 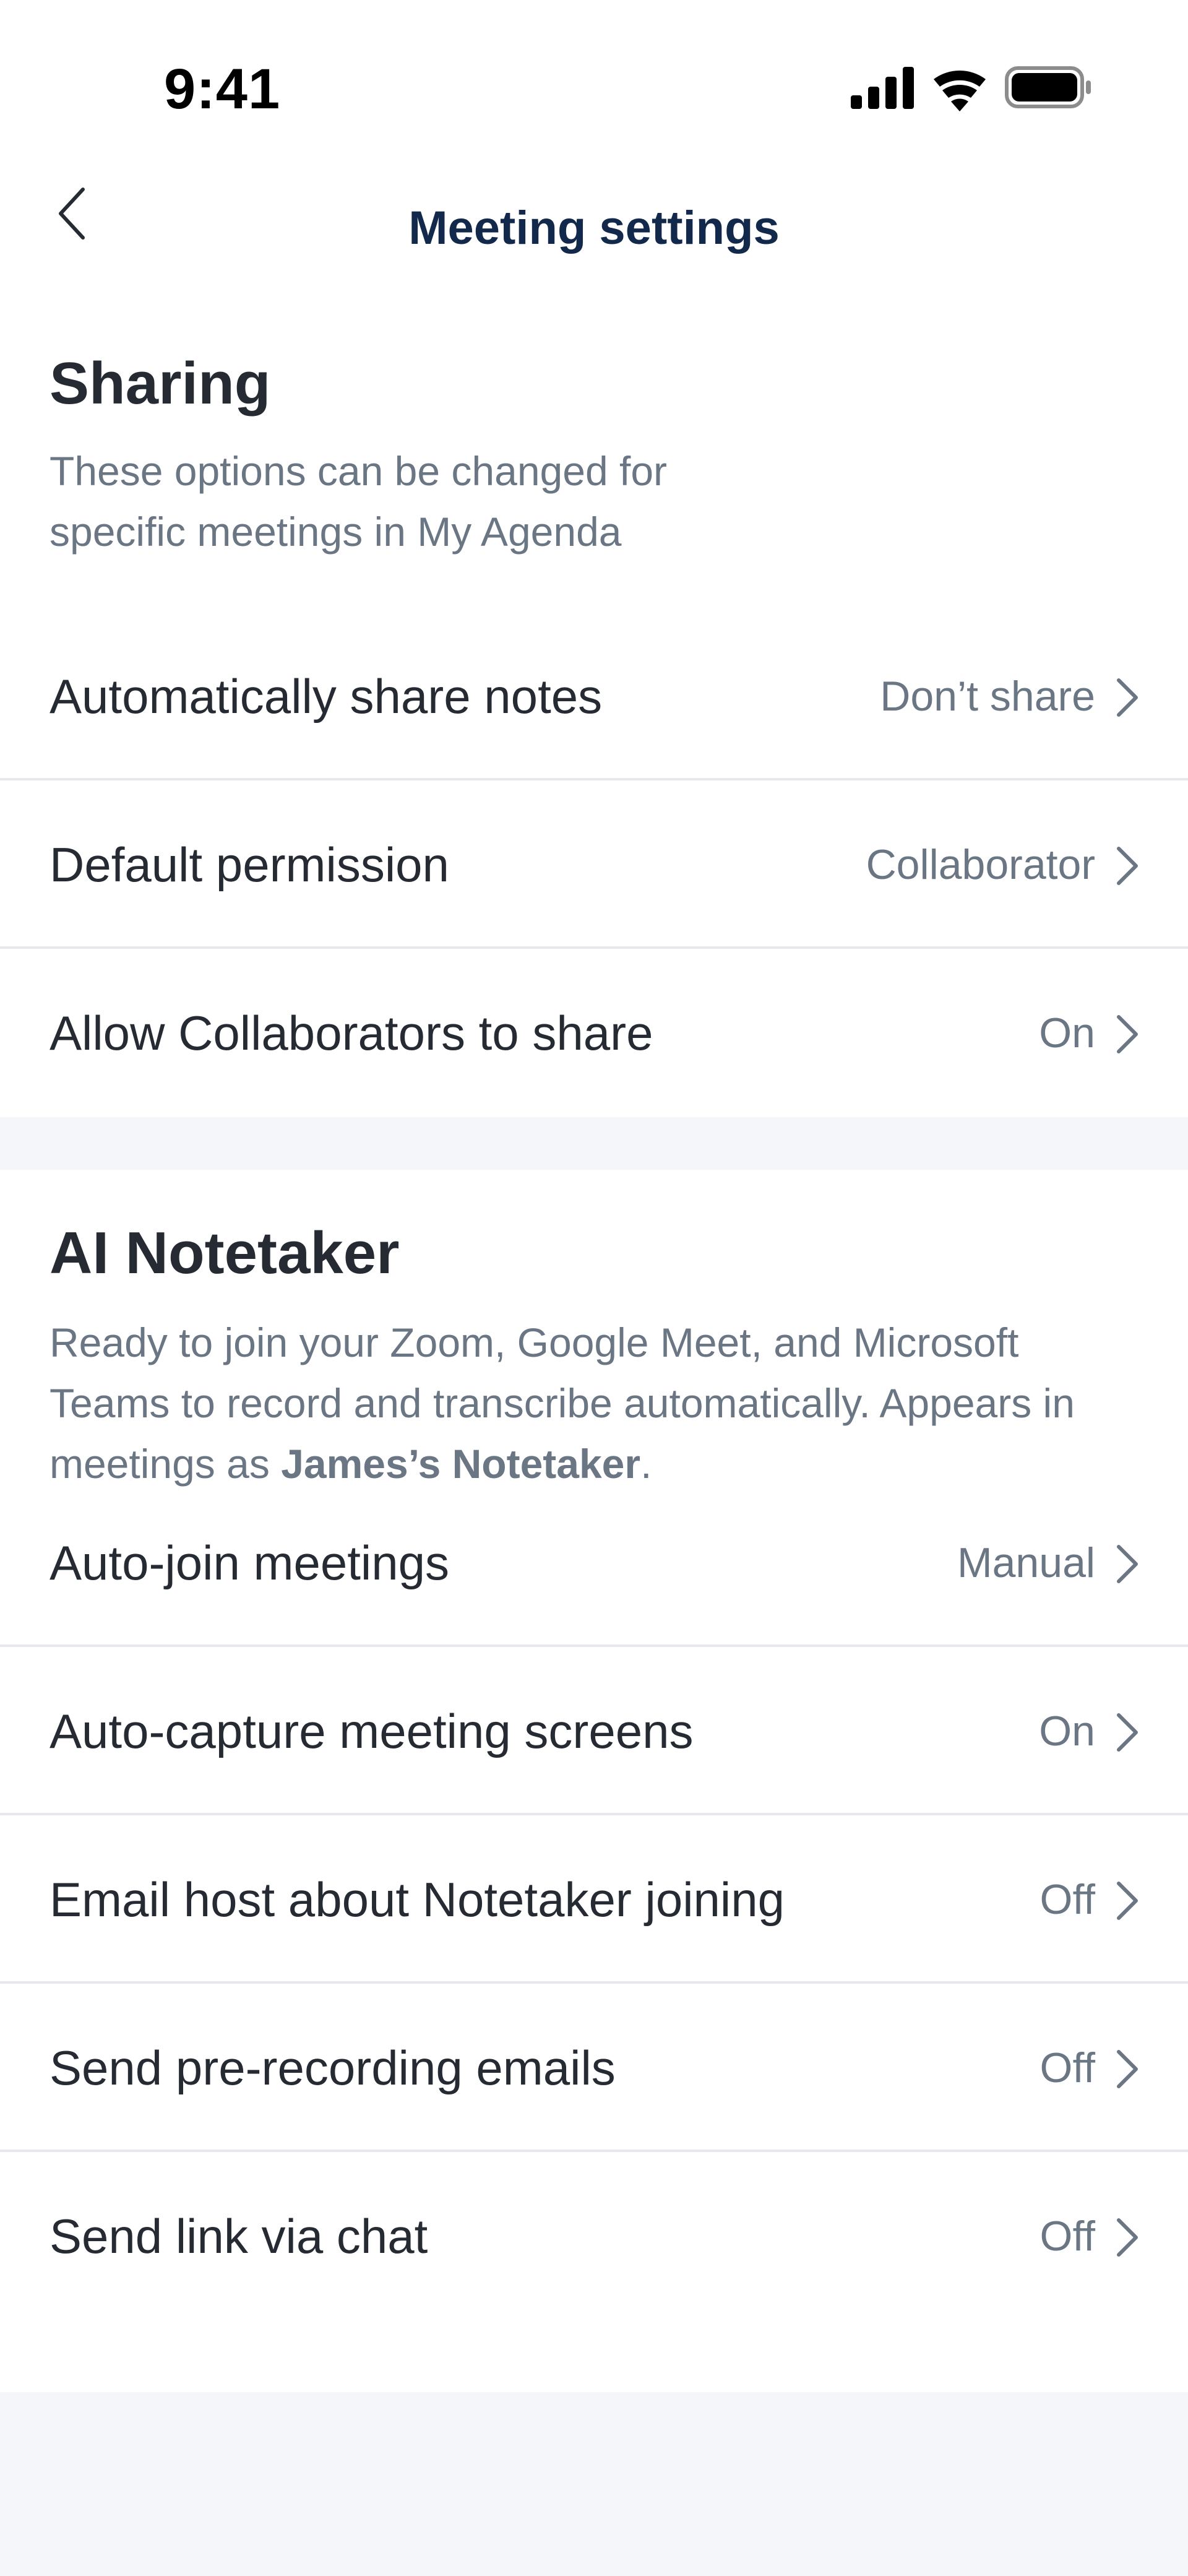 I want to click on status-bar: 9:41, so click(x=594, y=71).